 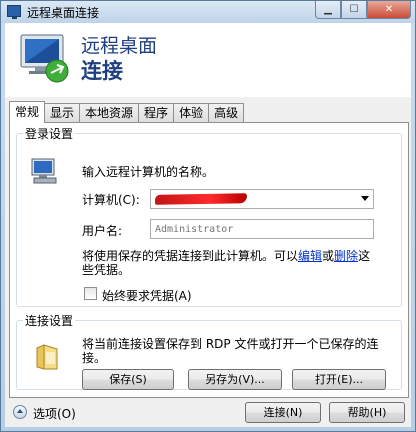 I want to click on banner-title-line2: 连接, so click(x=102, y=71).